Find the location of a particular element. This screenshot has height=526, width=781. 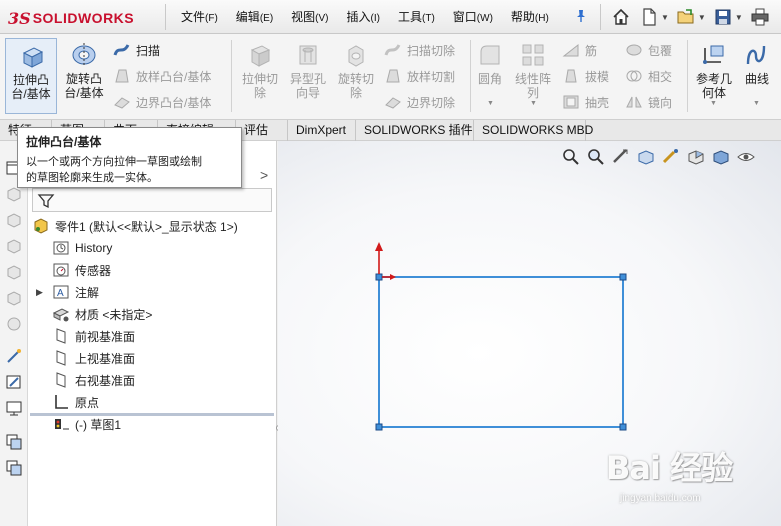

loft-boss-button: 放样凸台/基体 is located at coordinates (162, 76).